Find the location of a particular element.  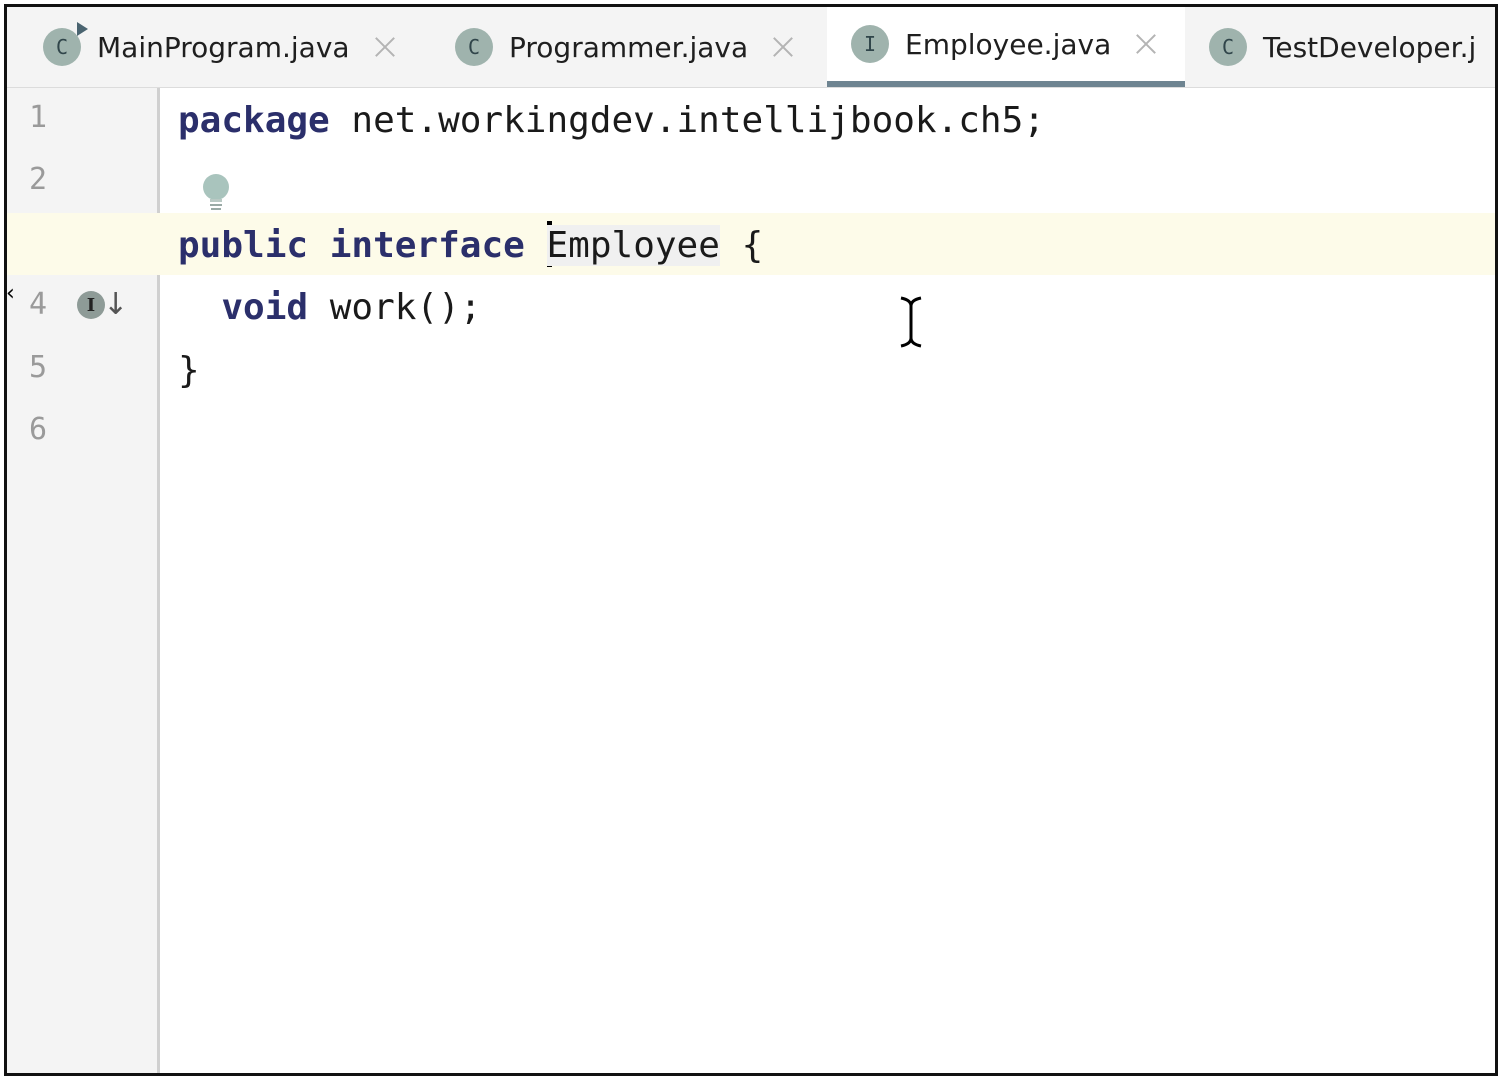

tab-testdeveloper: C TestDeveloper.j is located at coordinates (1347, 47).